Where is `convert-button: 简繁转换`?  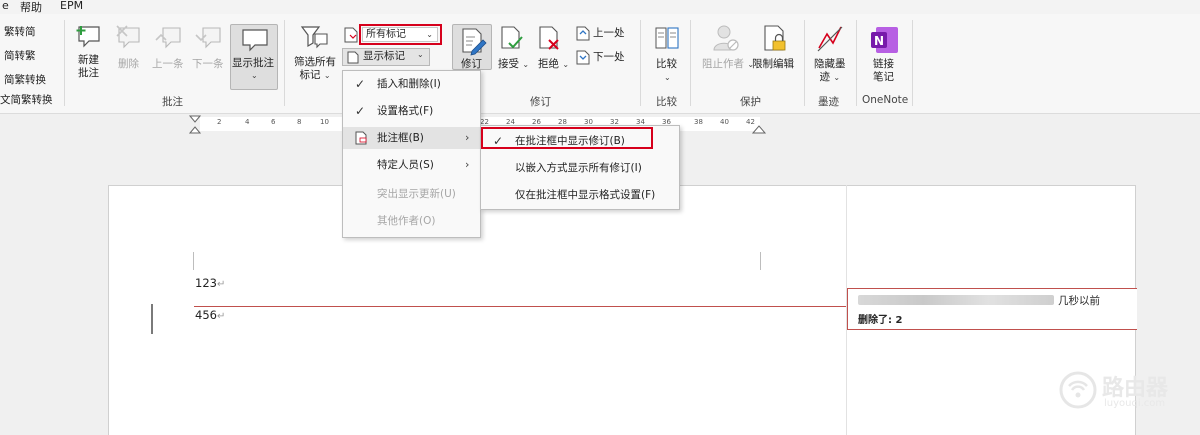
convert-button: 简繁转换 is located at coordinates (25, 80).